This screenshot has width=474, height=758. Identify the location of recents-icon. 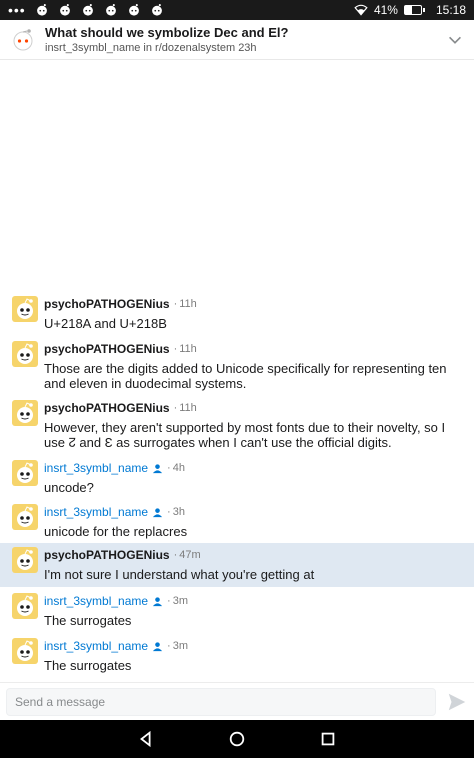
(328, 739).